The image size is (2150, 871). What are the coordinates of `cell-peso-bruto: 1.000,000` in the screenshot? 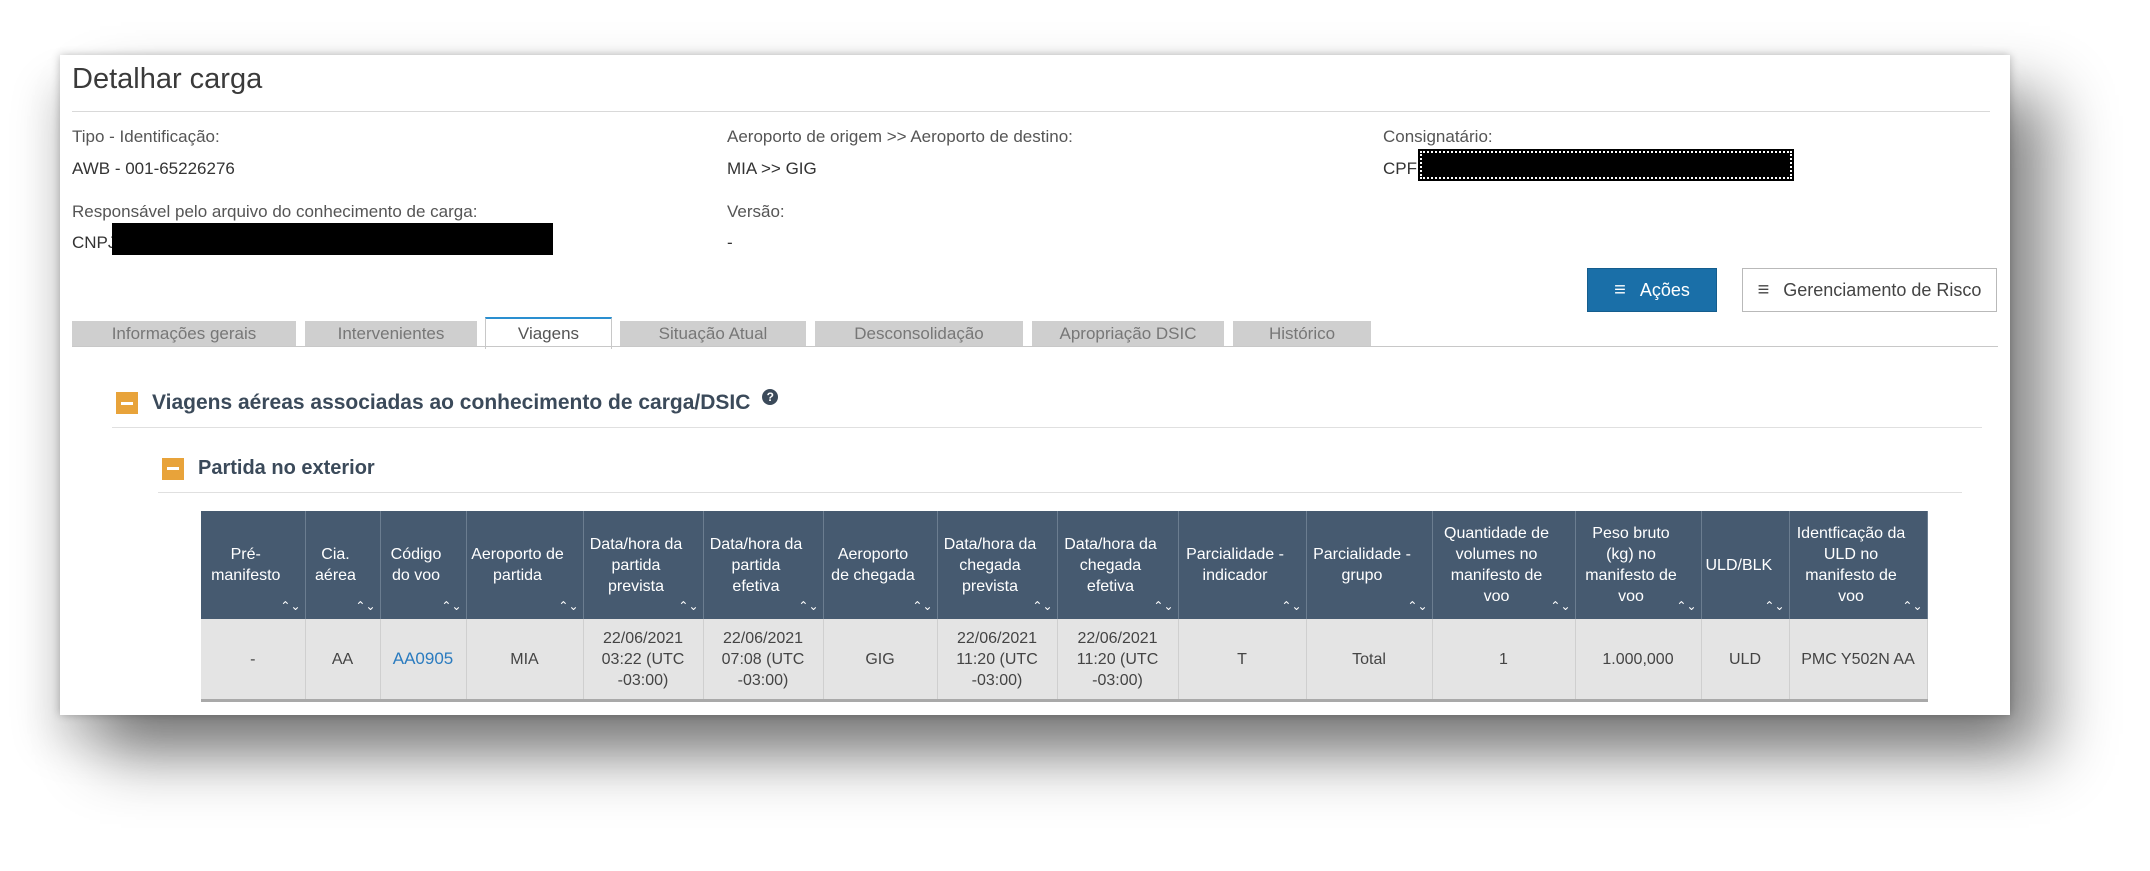 It's located at (1638, 660).